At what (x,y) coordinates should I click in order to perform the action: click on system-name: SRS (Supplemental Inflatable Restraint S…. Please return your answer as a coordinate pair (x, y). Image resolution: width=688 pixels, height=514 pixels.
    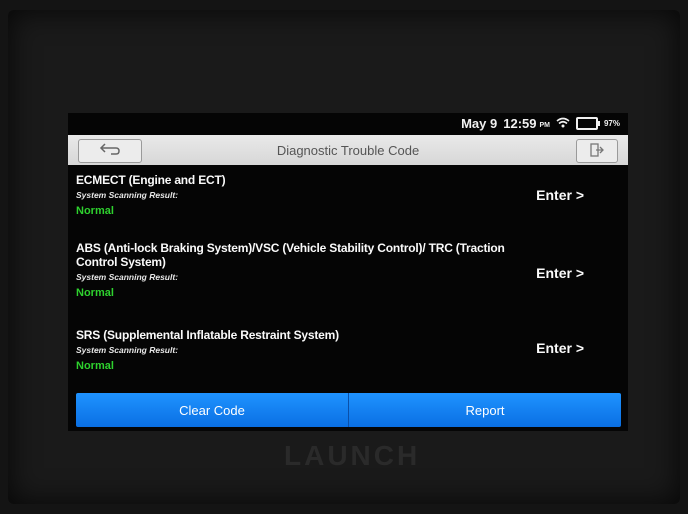
    Looking at the image, I should click on (207, 335).